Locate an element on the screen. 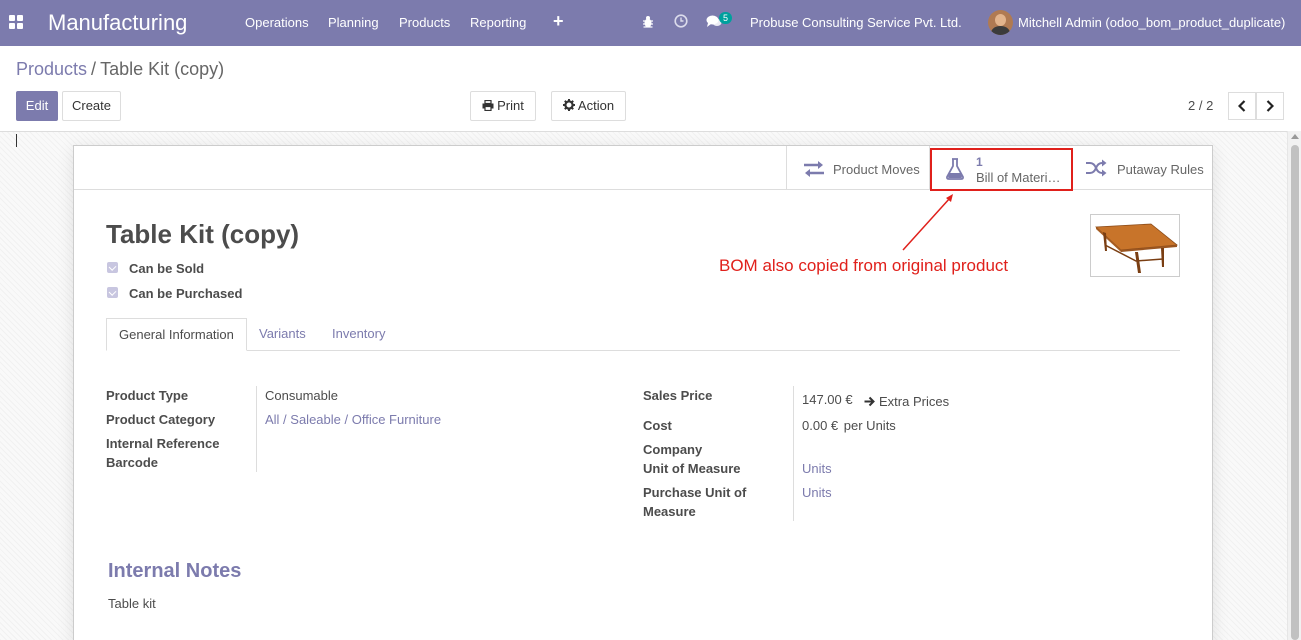 This screenshot has width=1301, height=640. purchase-uom-link: Units is located at coordinates (817, 492).